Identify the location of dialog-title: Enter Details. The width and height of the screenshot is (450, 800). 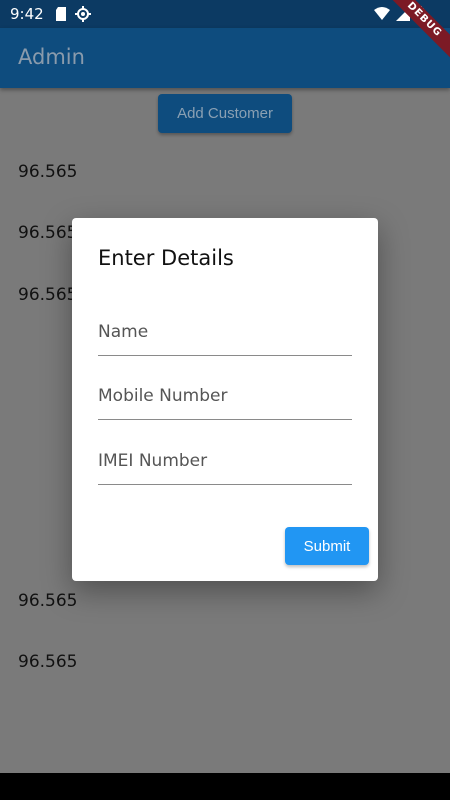
(166, 258).